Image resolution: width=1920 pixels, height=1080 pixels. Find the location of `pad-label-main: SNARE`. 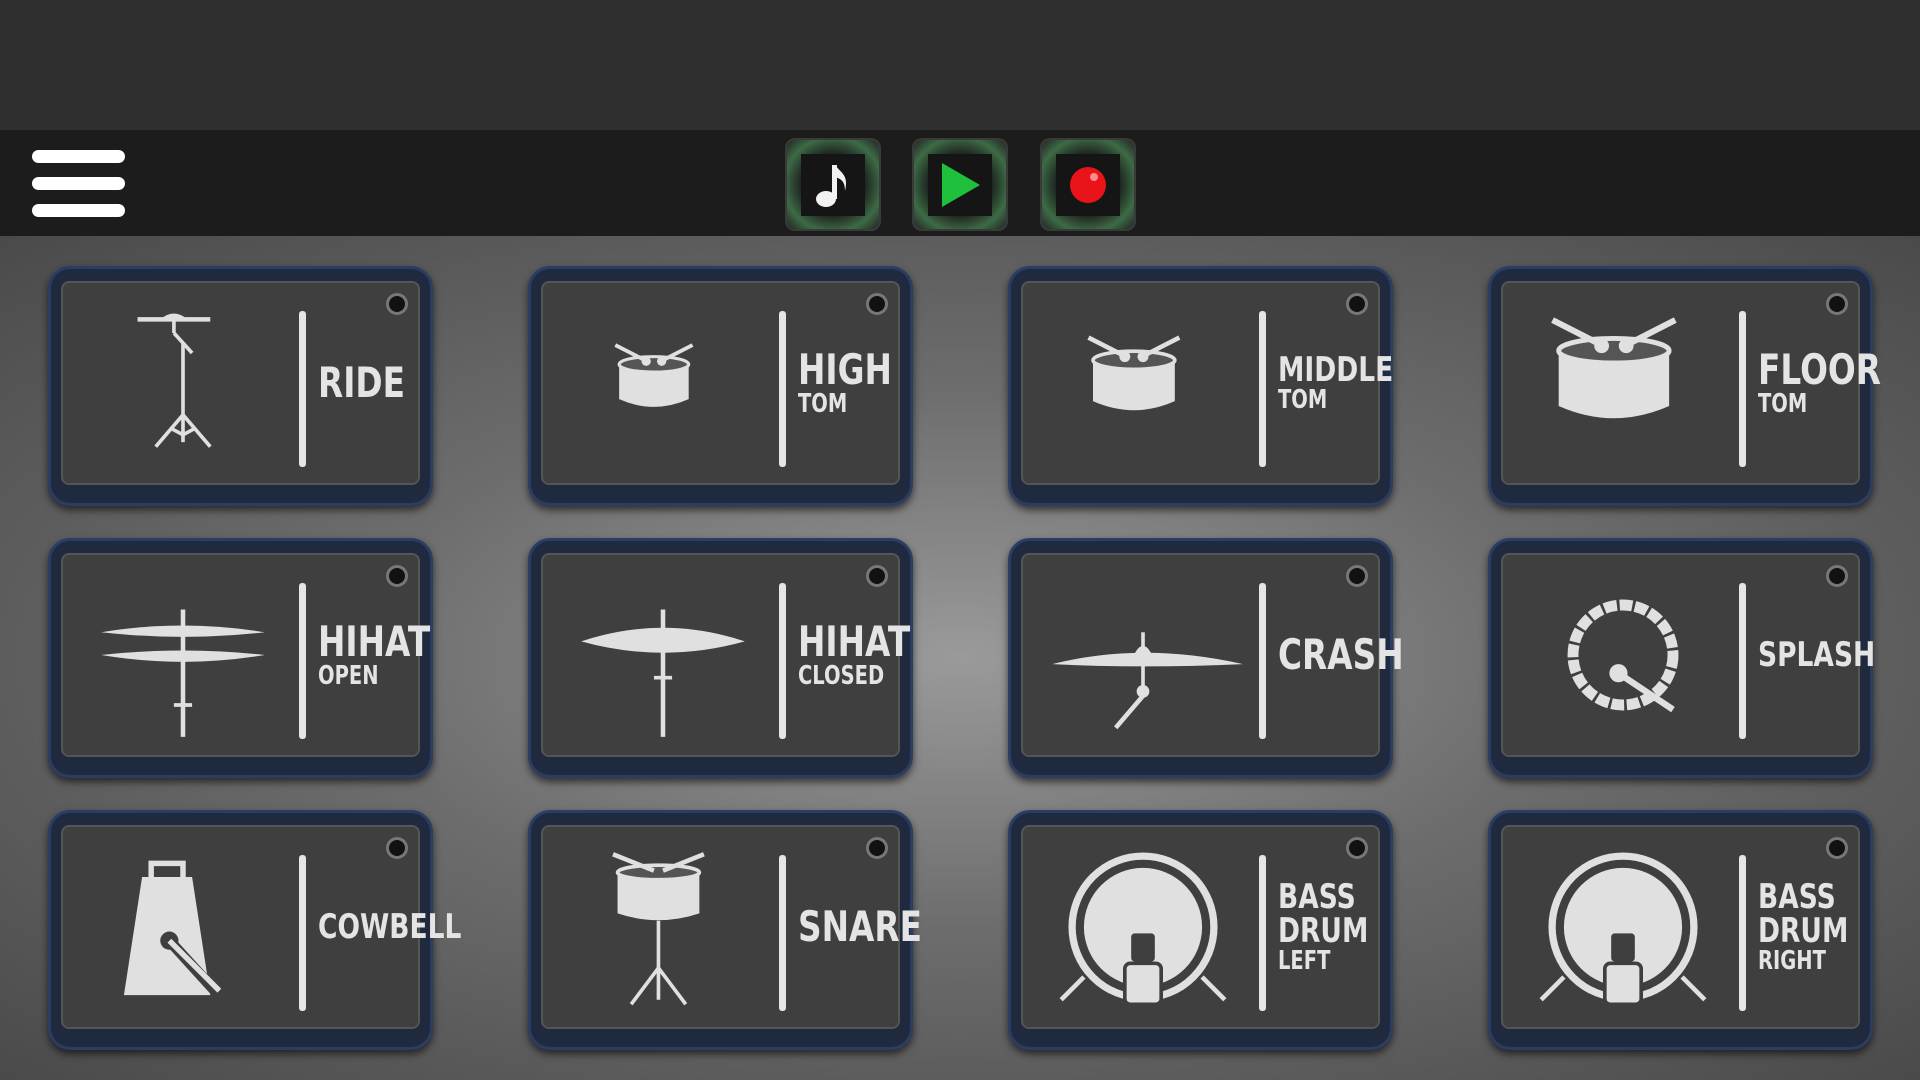

pad-label-main: SNARE is located at coordinates (860, 926).